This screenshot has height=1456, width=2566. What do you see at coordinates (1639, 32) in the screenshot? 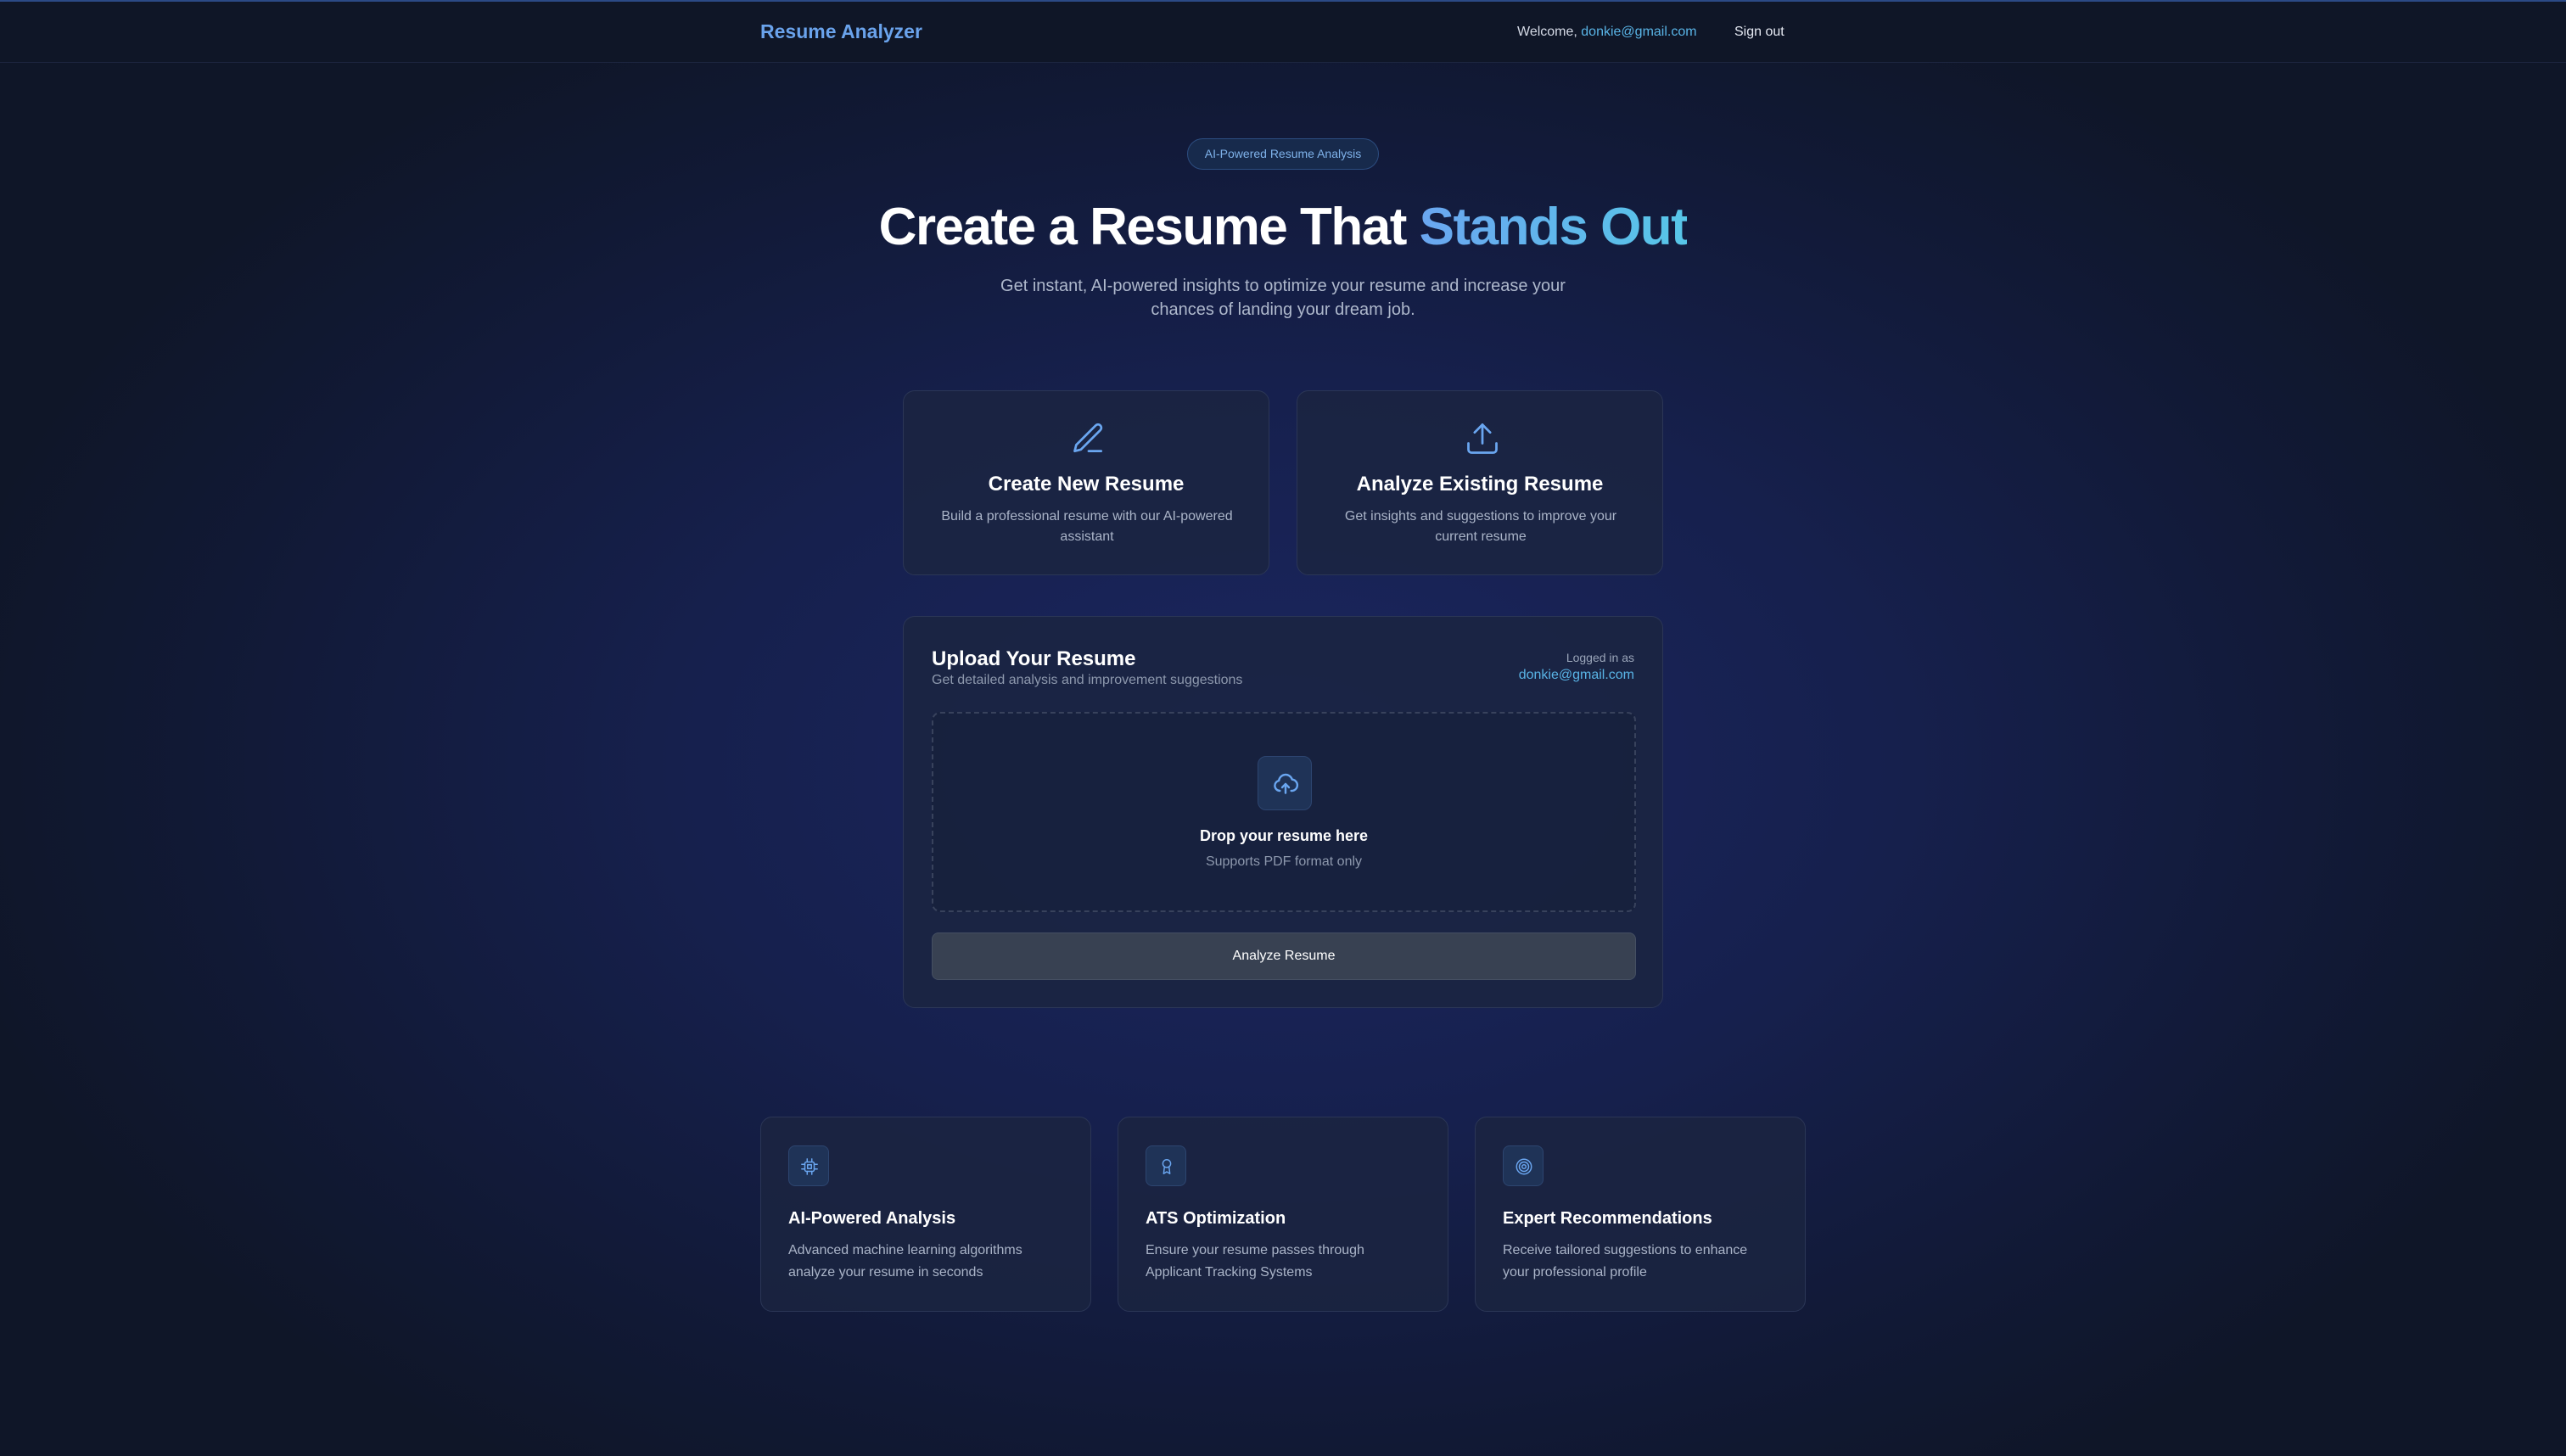
I see `welcome-email: donkie@gmail.com` at bounding box center [1639, 32].